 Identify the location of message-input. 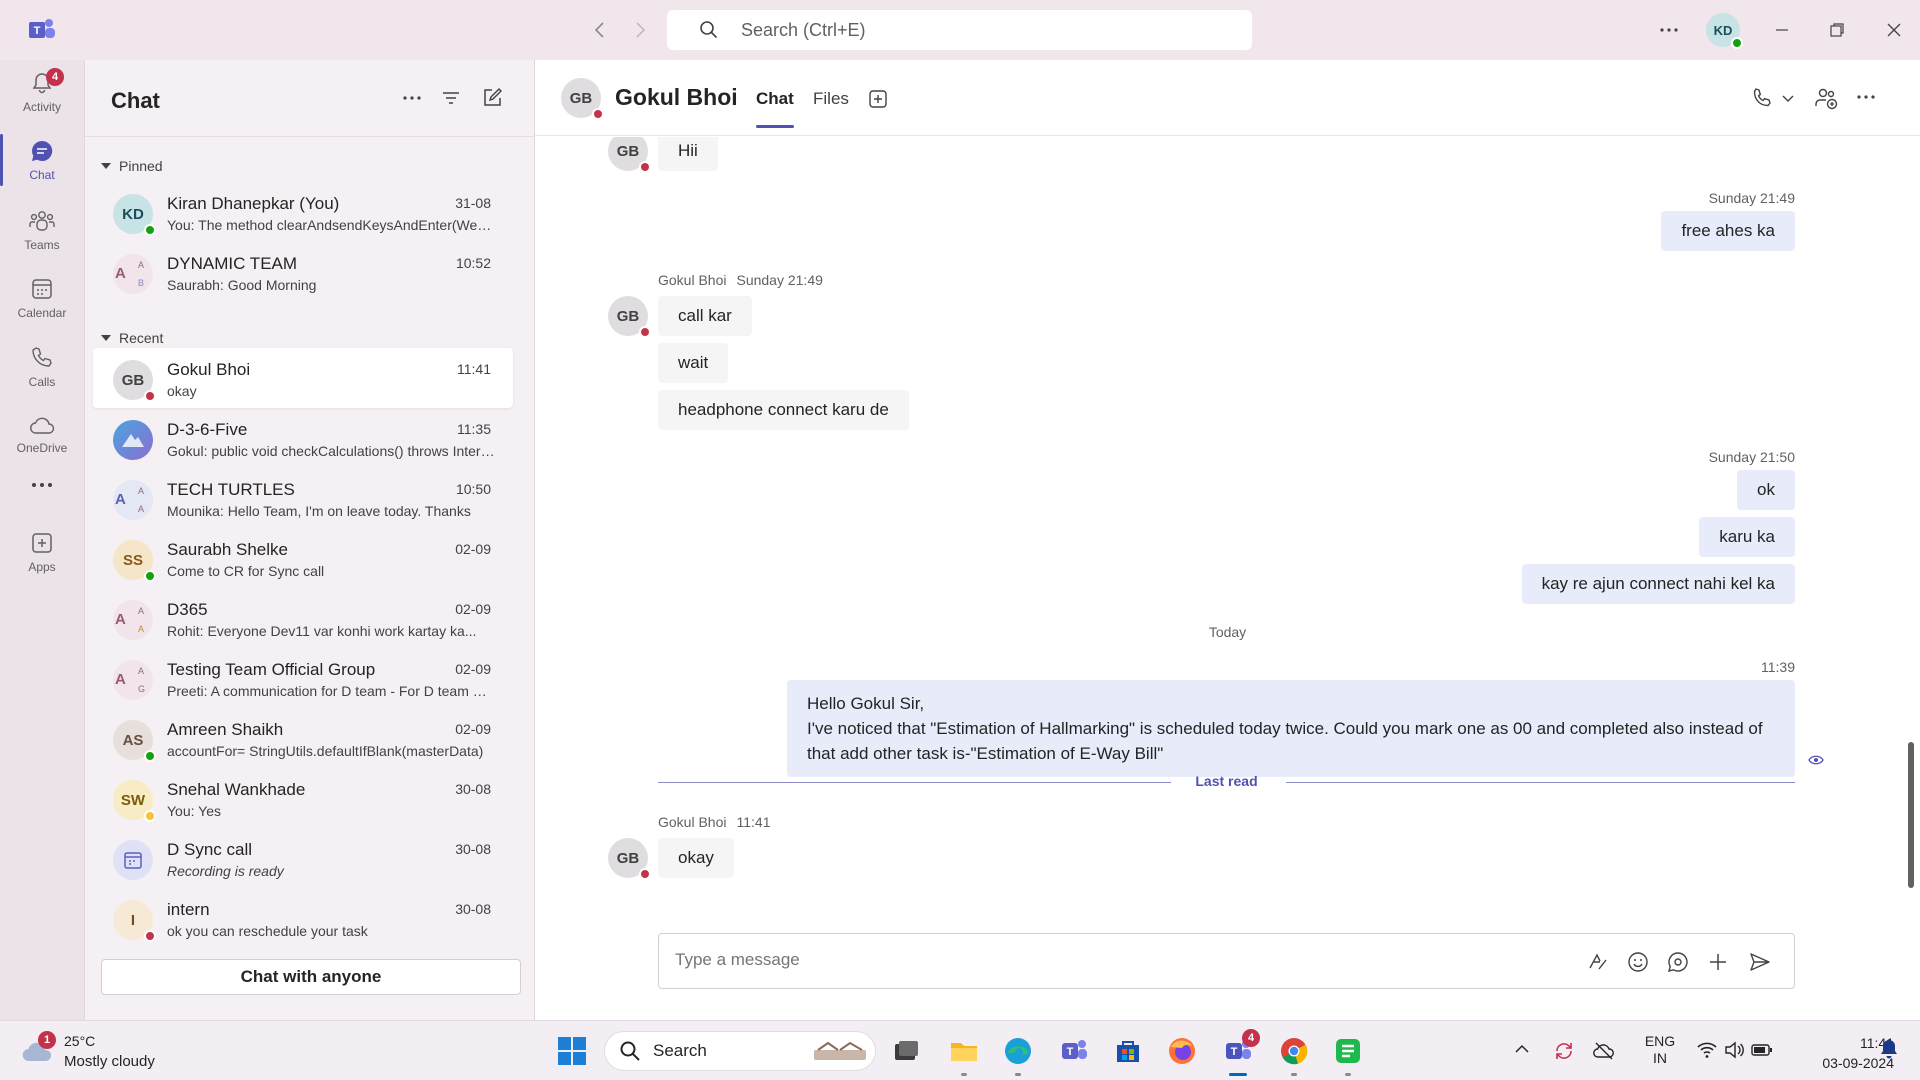
(1125, 960).